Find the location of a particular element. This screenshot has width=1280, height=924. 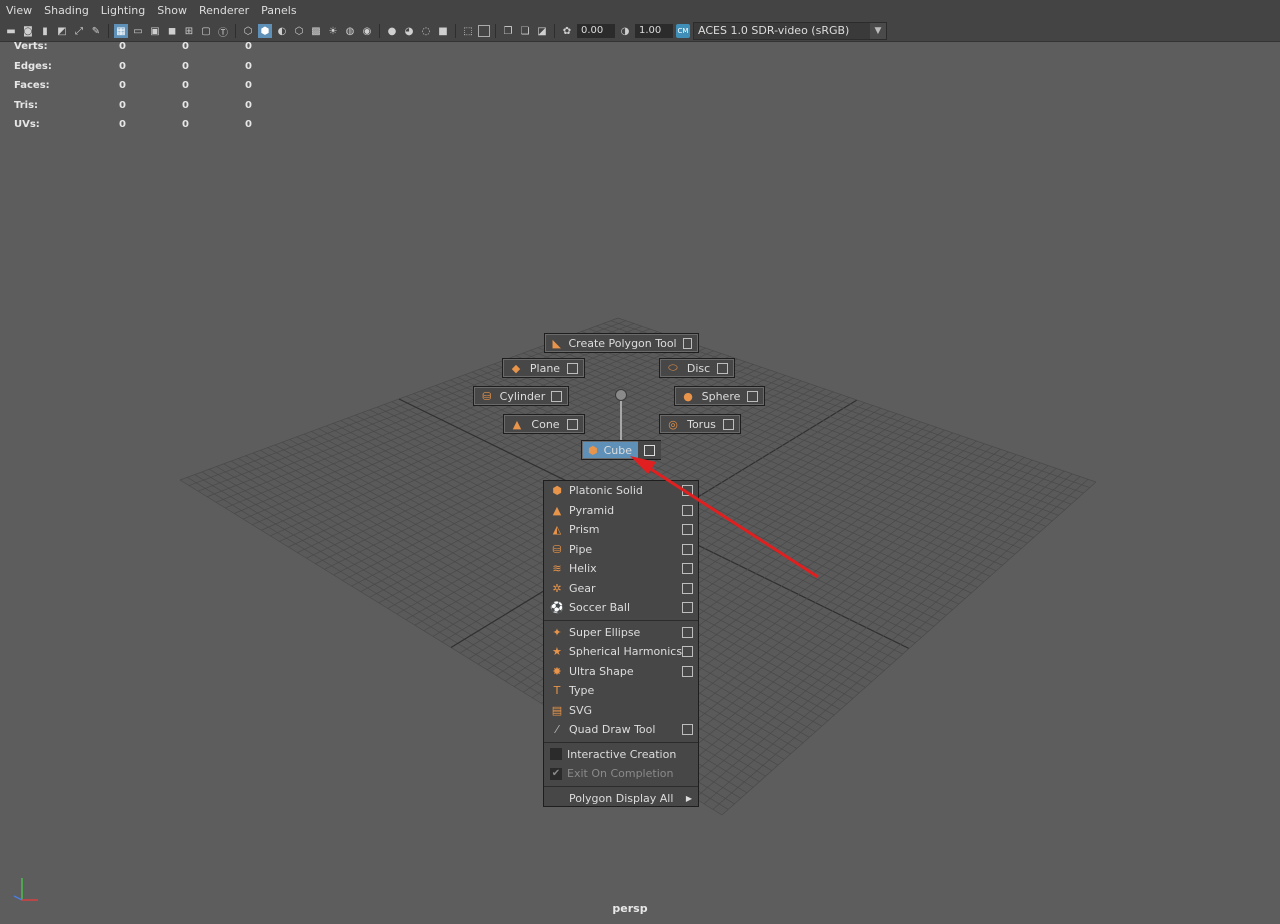

gamma-field: 1.00 is located at coordinates (654, 31).